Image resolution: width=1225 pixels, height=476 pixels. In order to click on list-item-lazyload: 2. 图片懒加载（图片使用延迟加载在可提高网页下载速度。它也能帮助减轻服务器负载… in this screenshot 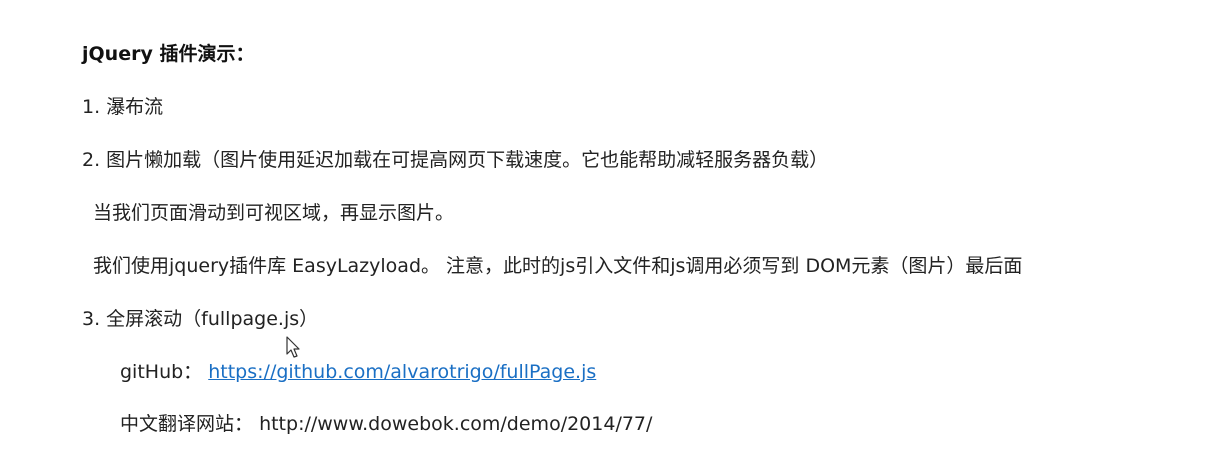, I will do `click(455, 160)`.